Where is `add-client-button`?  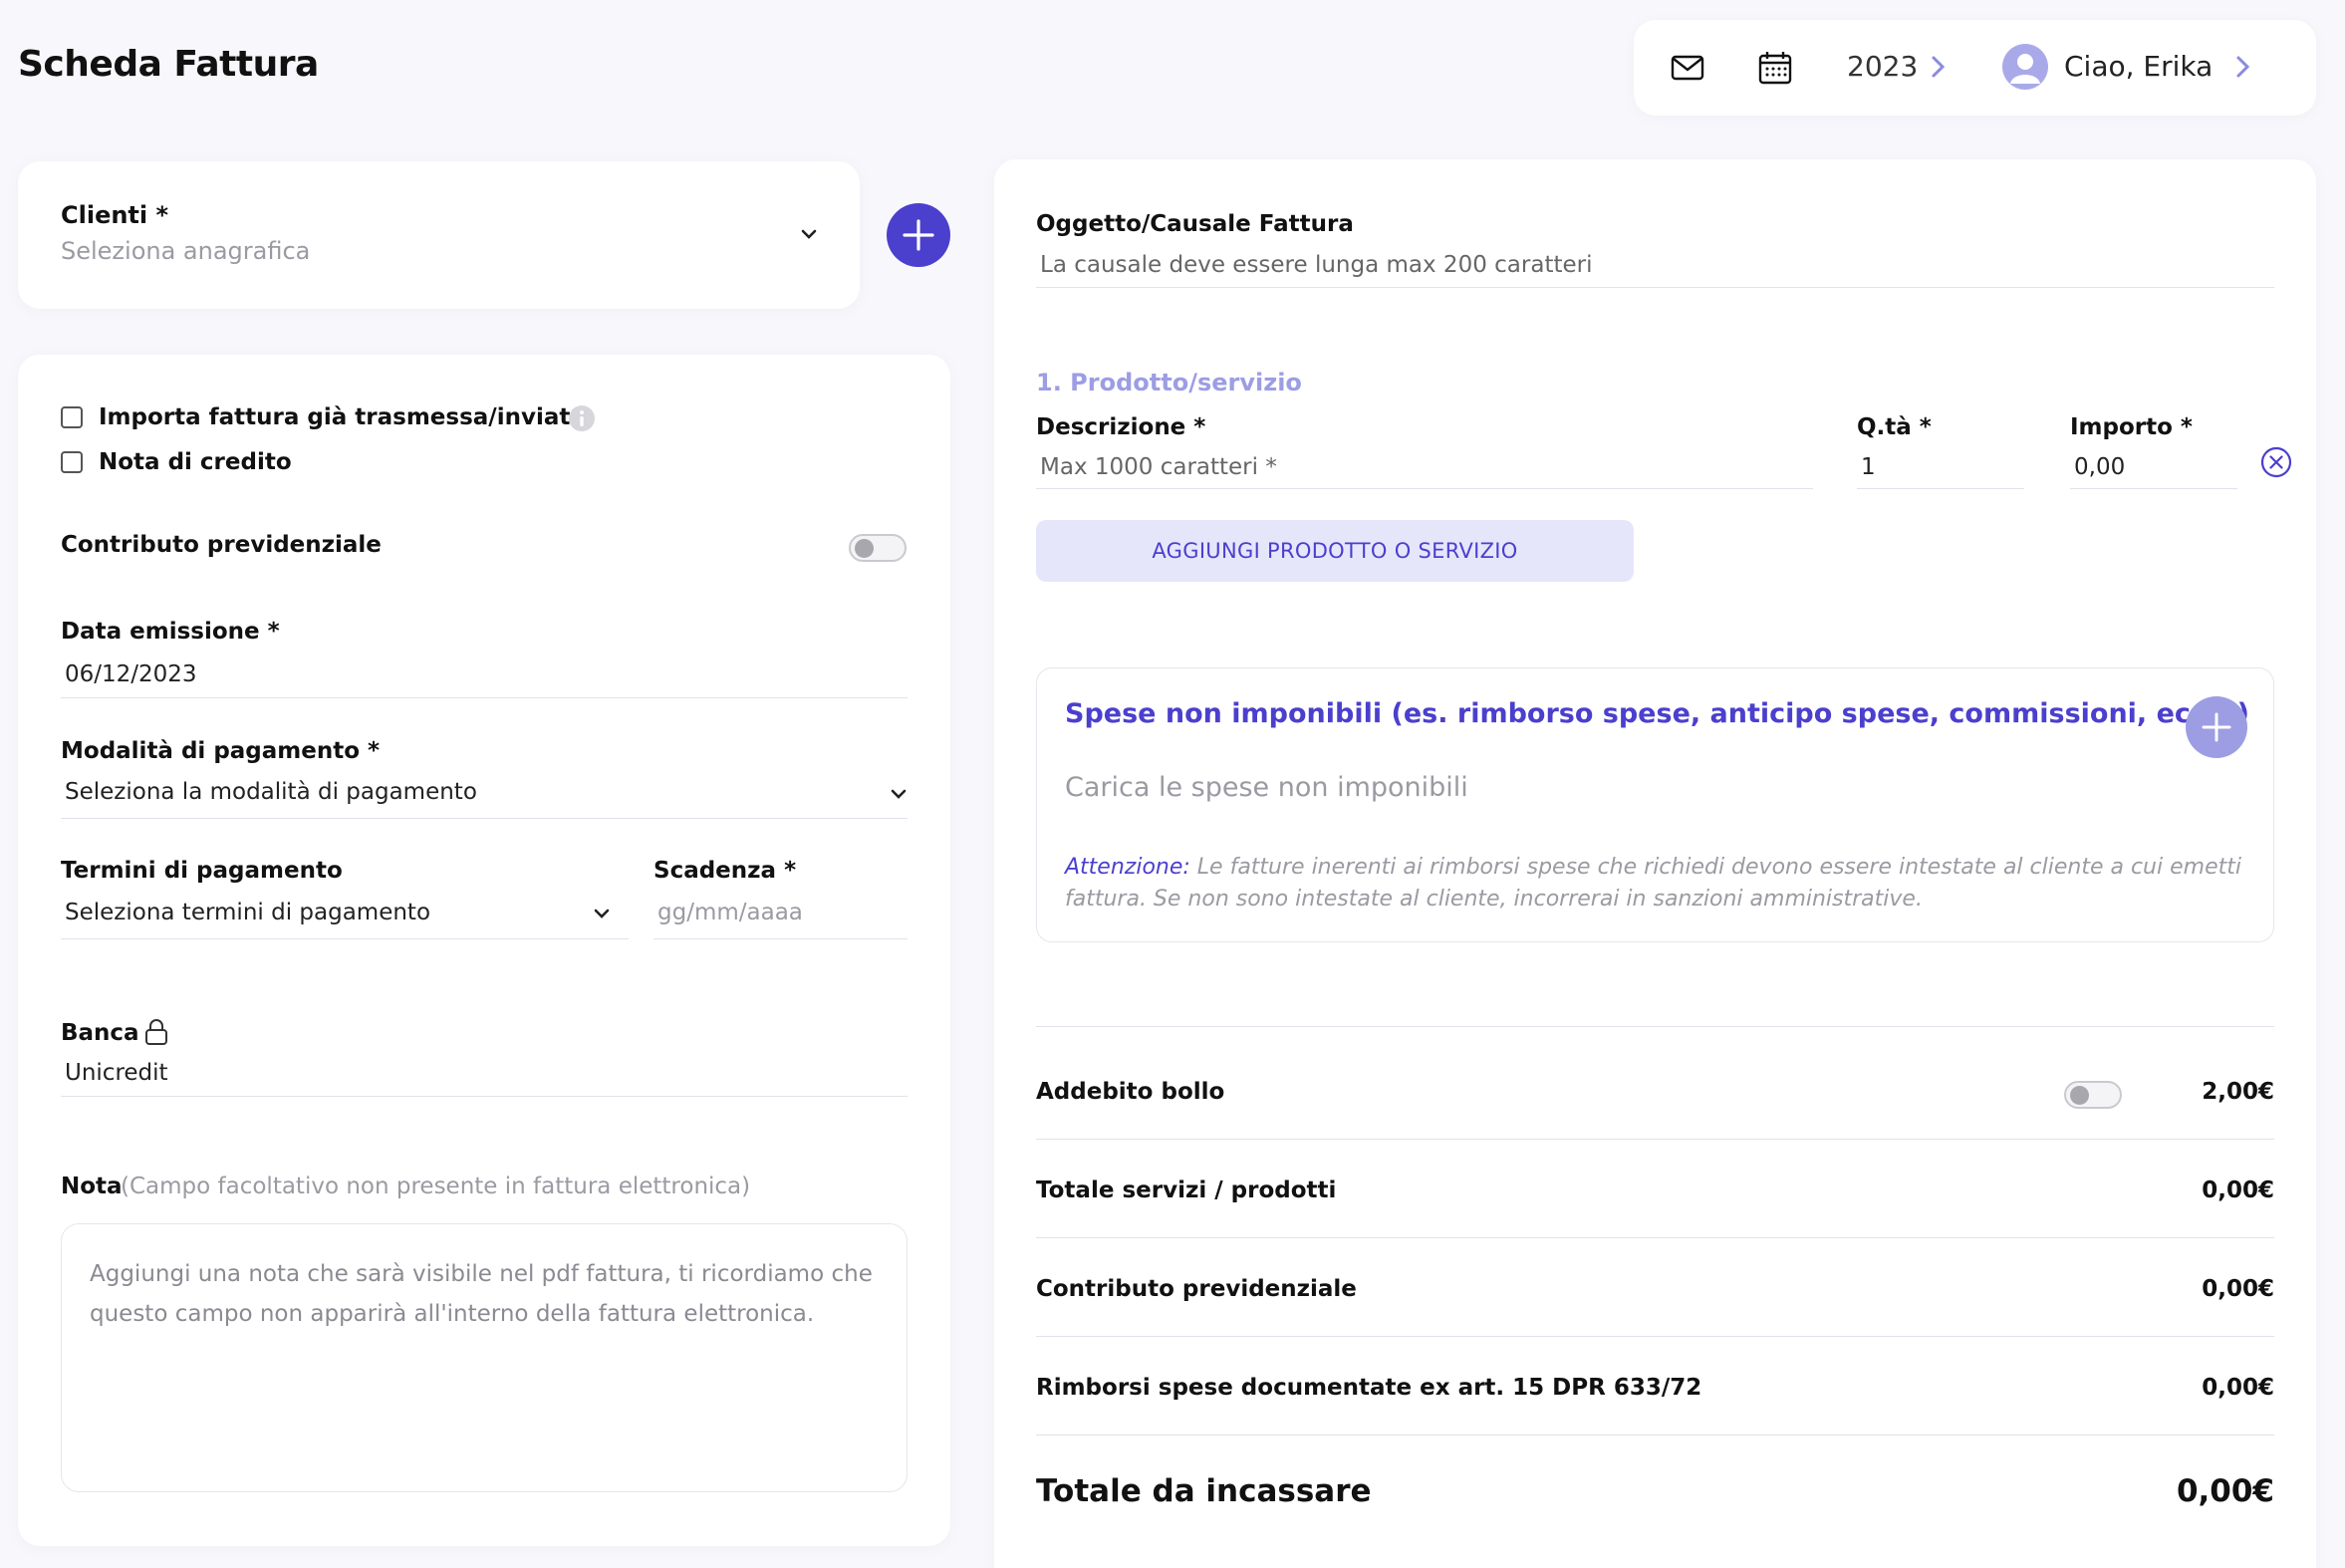
add-client-button is located at coordinates (918, 235).